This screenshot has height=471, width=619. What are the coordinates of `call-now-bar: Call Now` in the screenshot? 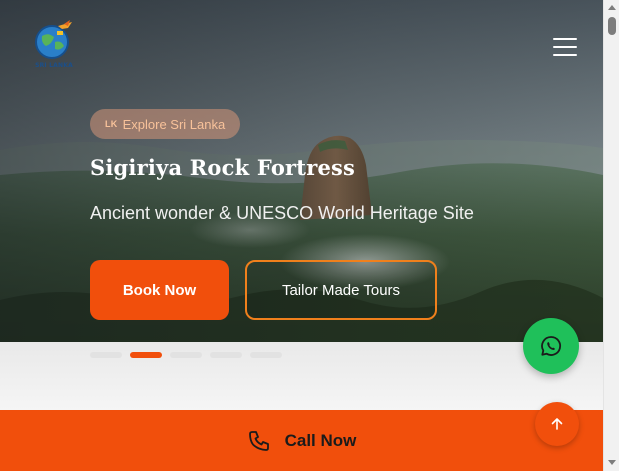 It's located at (301, 440).